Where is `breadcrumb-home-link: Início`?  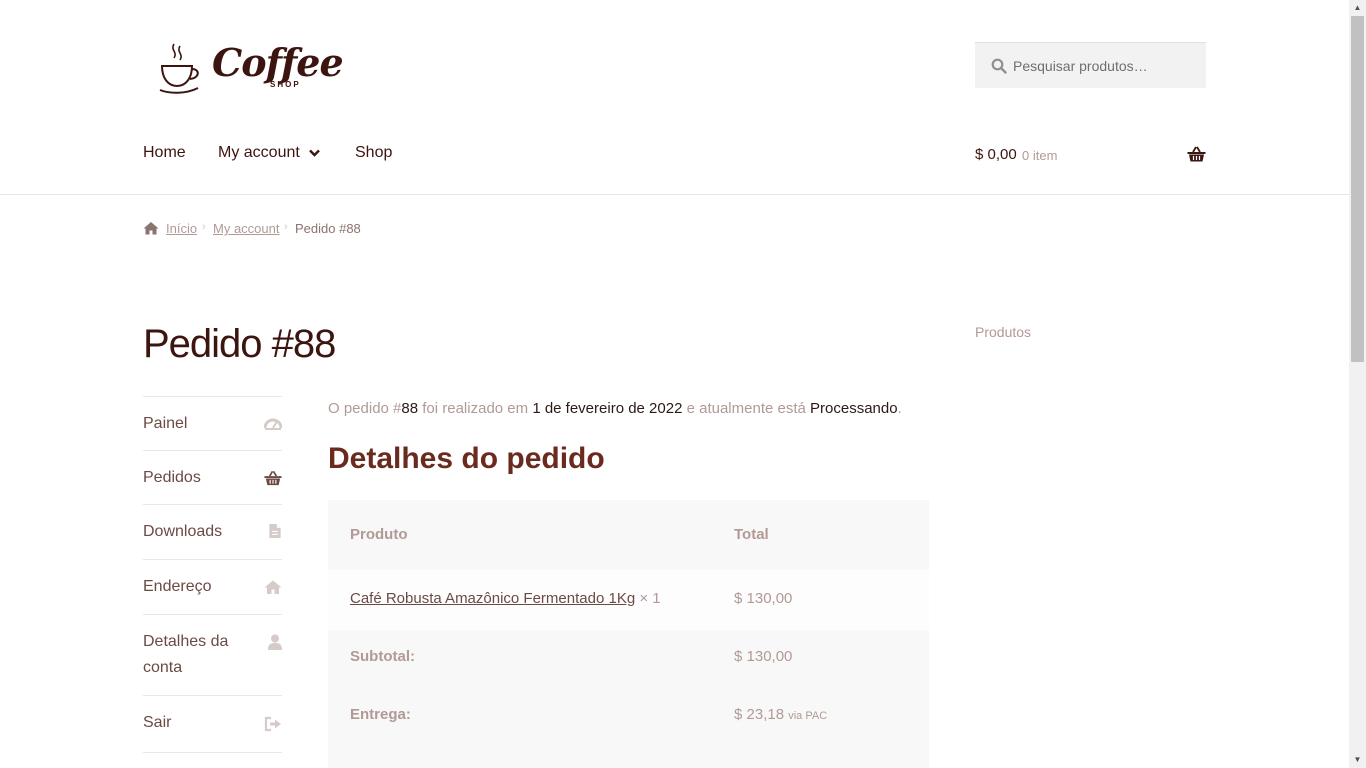
breadcrumb-home-link: Início is located at coordinates (181, 228).